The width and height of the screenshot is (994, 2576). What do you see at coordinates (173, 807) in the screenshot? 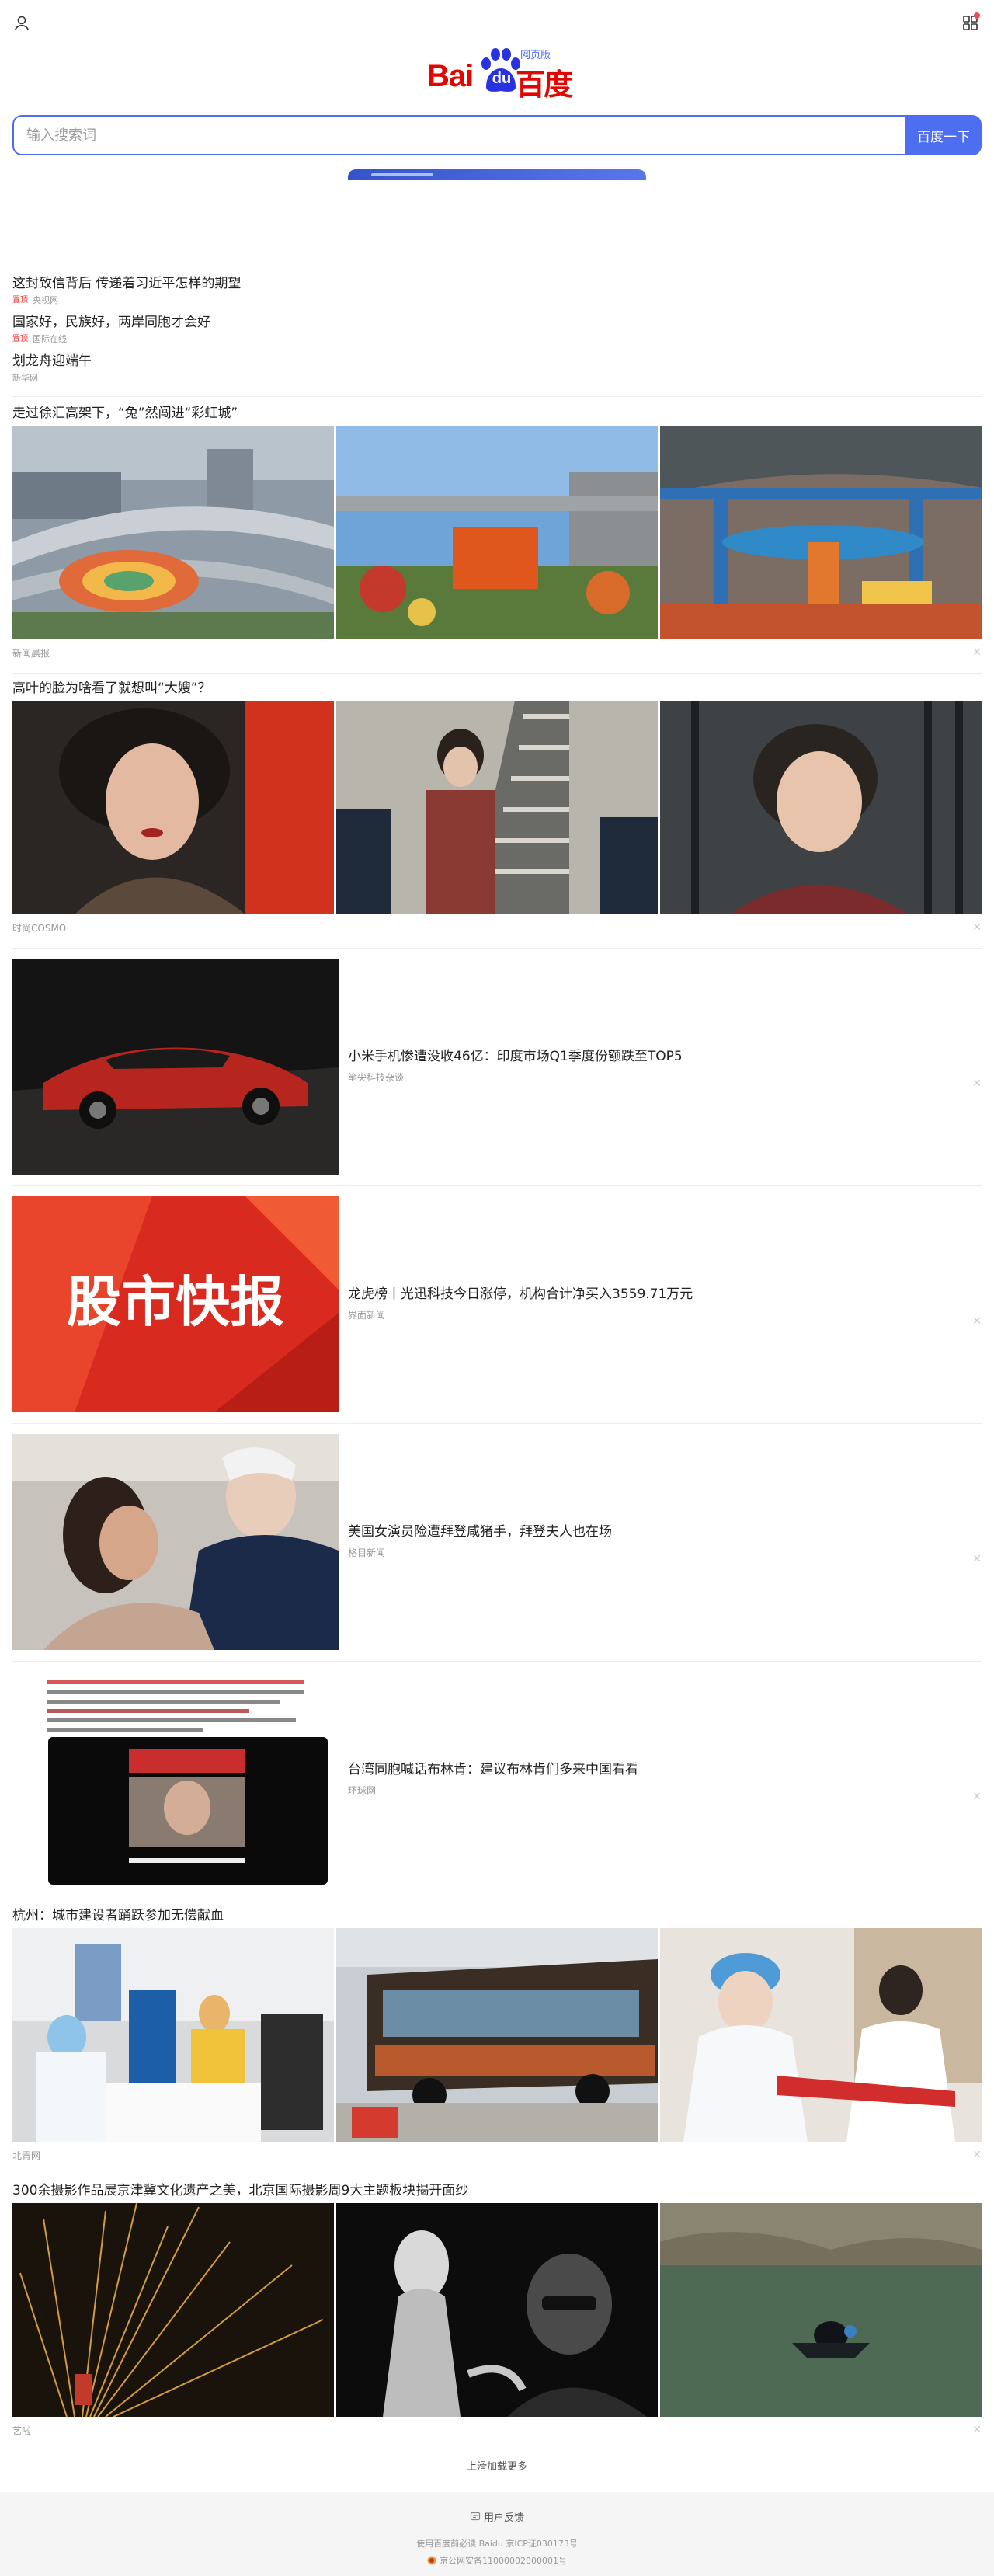
I see `actress-portrait-photo` at bounding box center [173, 807].